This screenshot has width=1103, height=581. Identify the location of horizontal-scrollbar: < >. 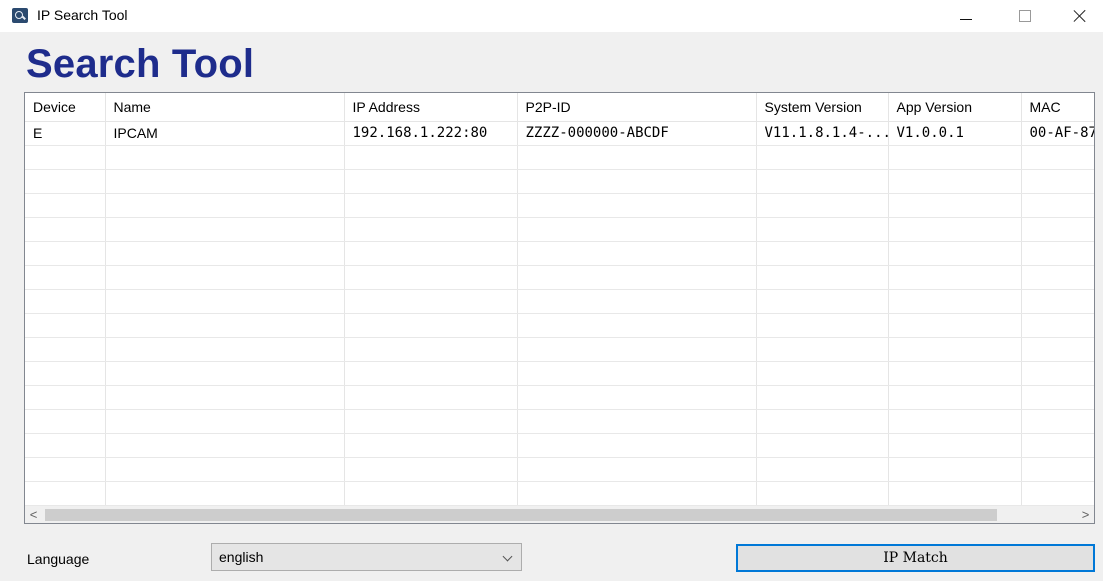
(559, 514).